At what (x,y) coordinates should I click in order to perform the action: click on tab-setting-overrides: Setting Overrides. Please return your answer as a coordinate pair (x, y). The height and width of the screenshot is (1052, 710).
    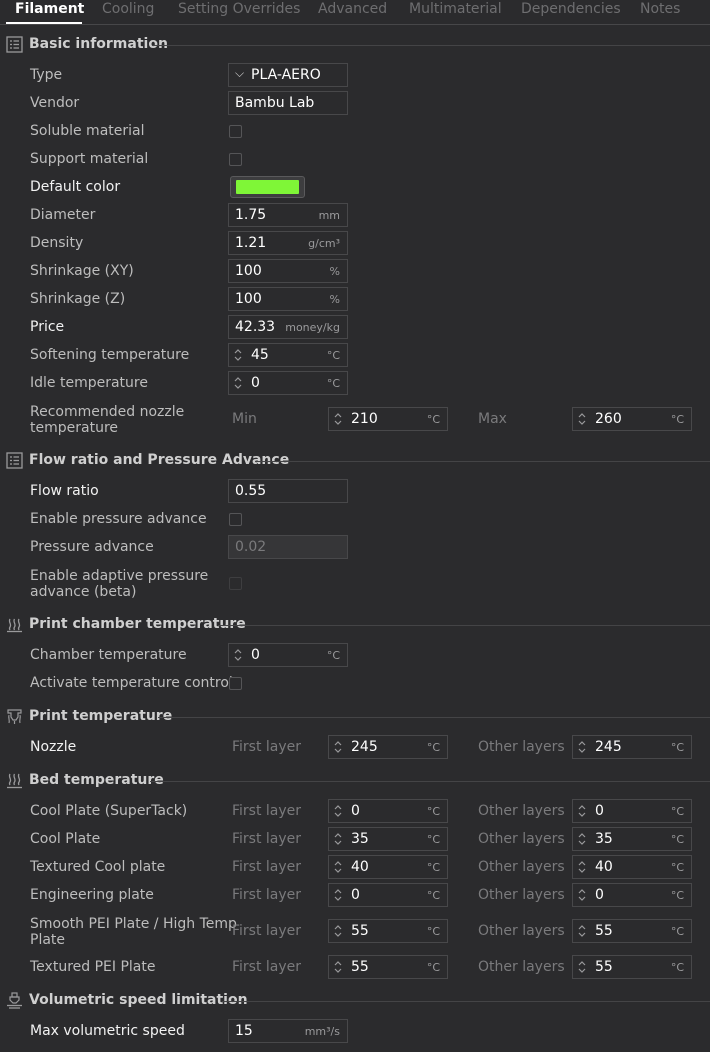
    Looking at the image, I should click on (239, 9).